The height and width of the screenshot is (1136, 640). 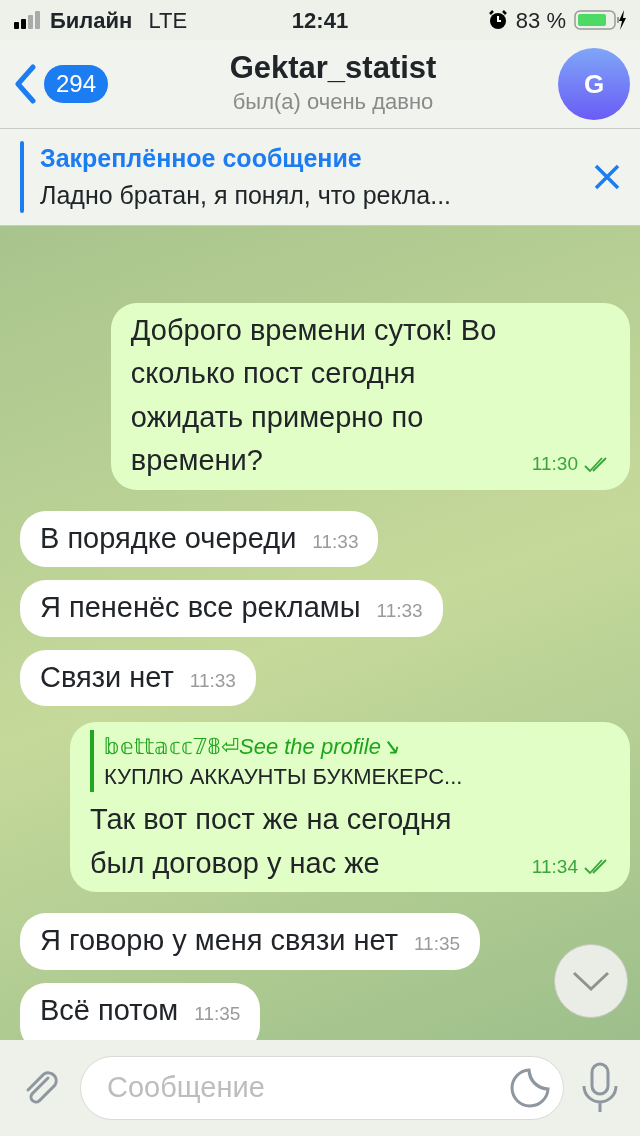 I want to click on back-button: 294, so click(x=61, y=84).